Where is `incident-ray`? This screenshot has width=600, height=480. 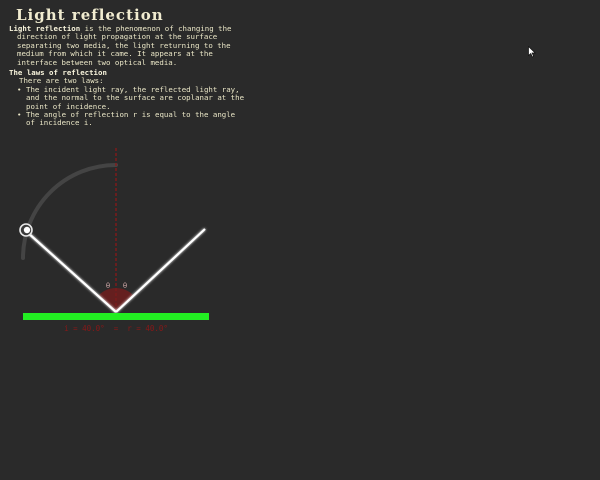 incident-ray is located at coordinates (71, 272).